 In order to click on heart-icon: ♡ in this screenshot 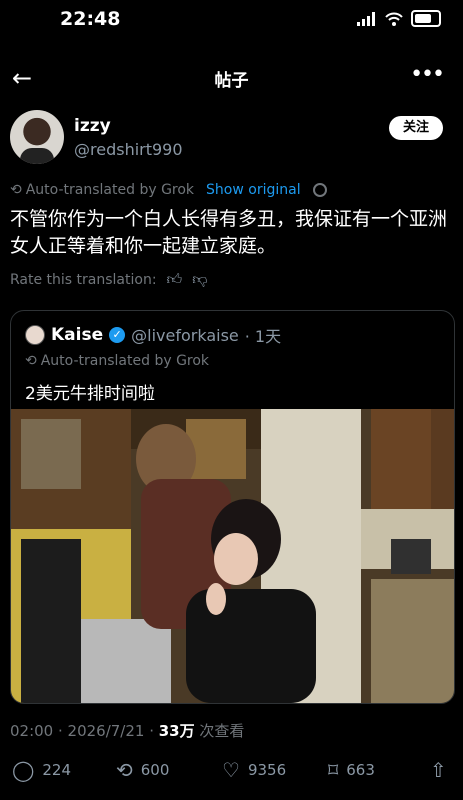, I will do `click(231, 770)`.